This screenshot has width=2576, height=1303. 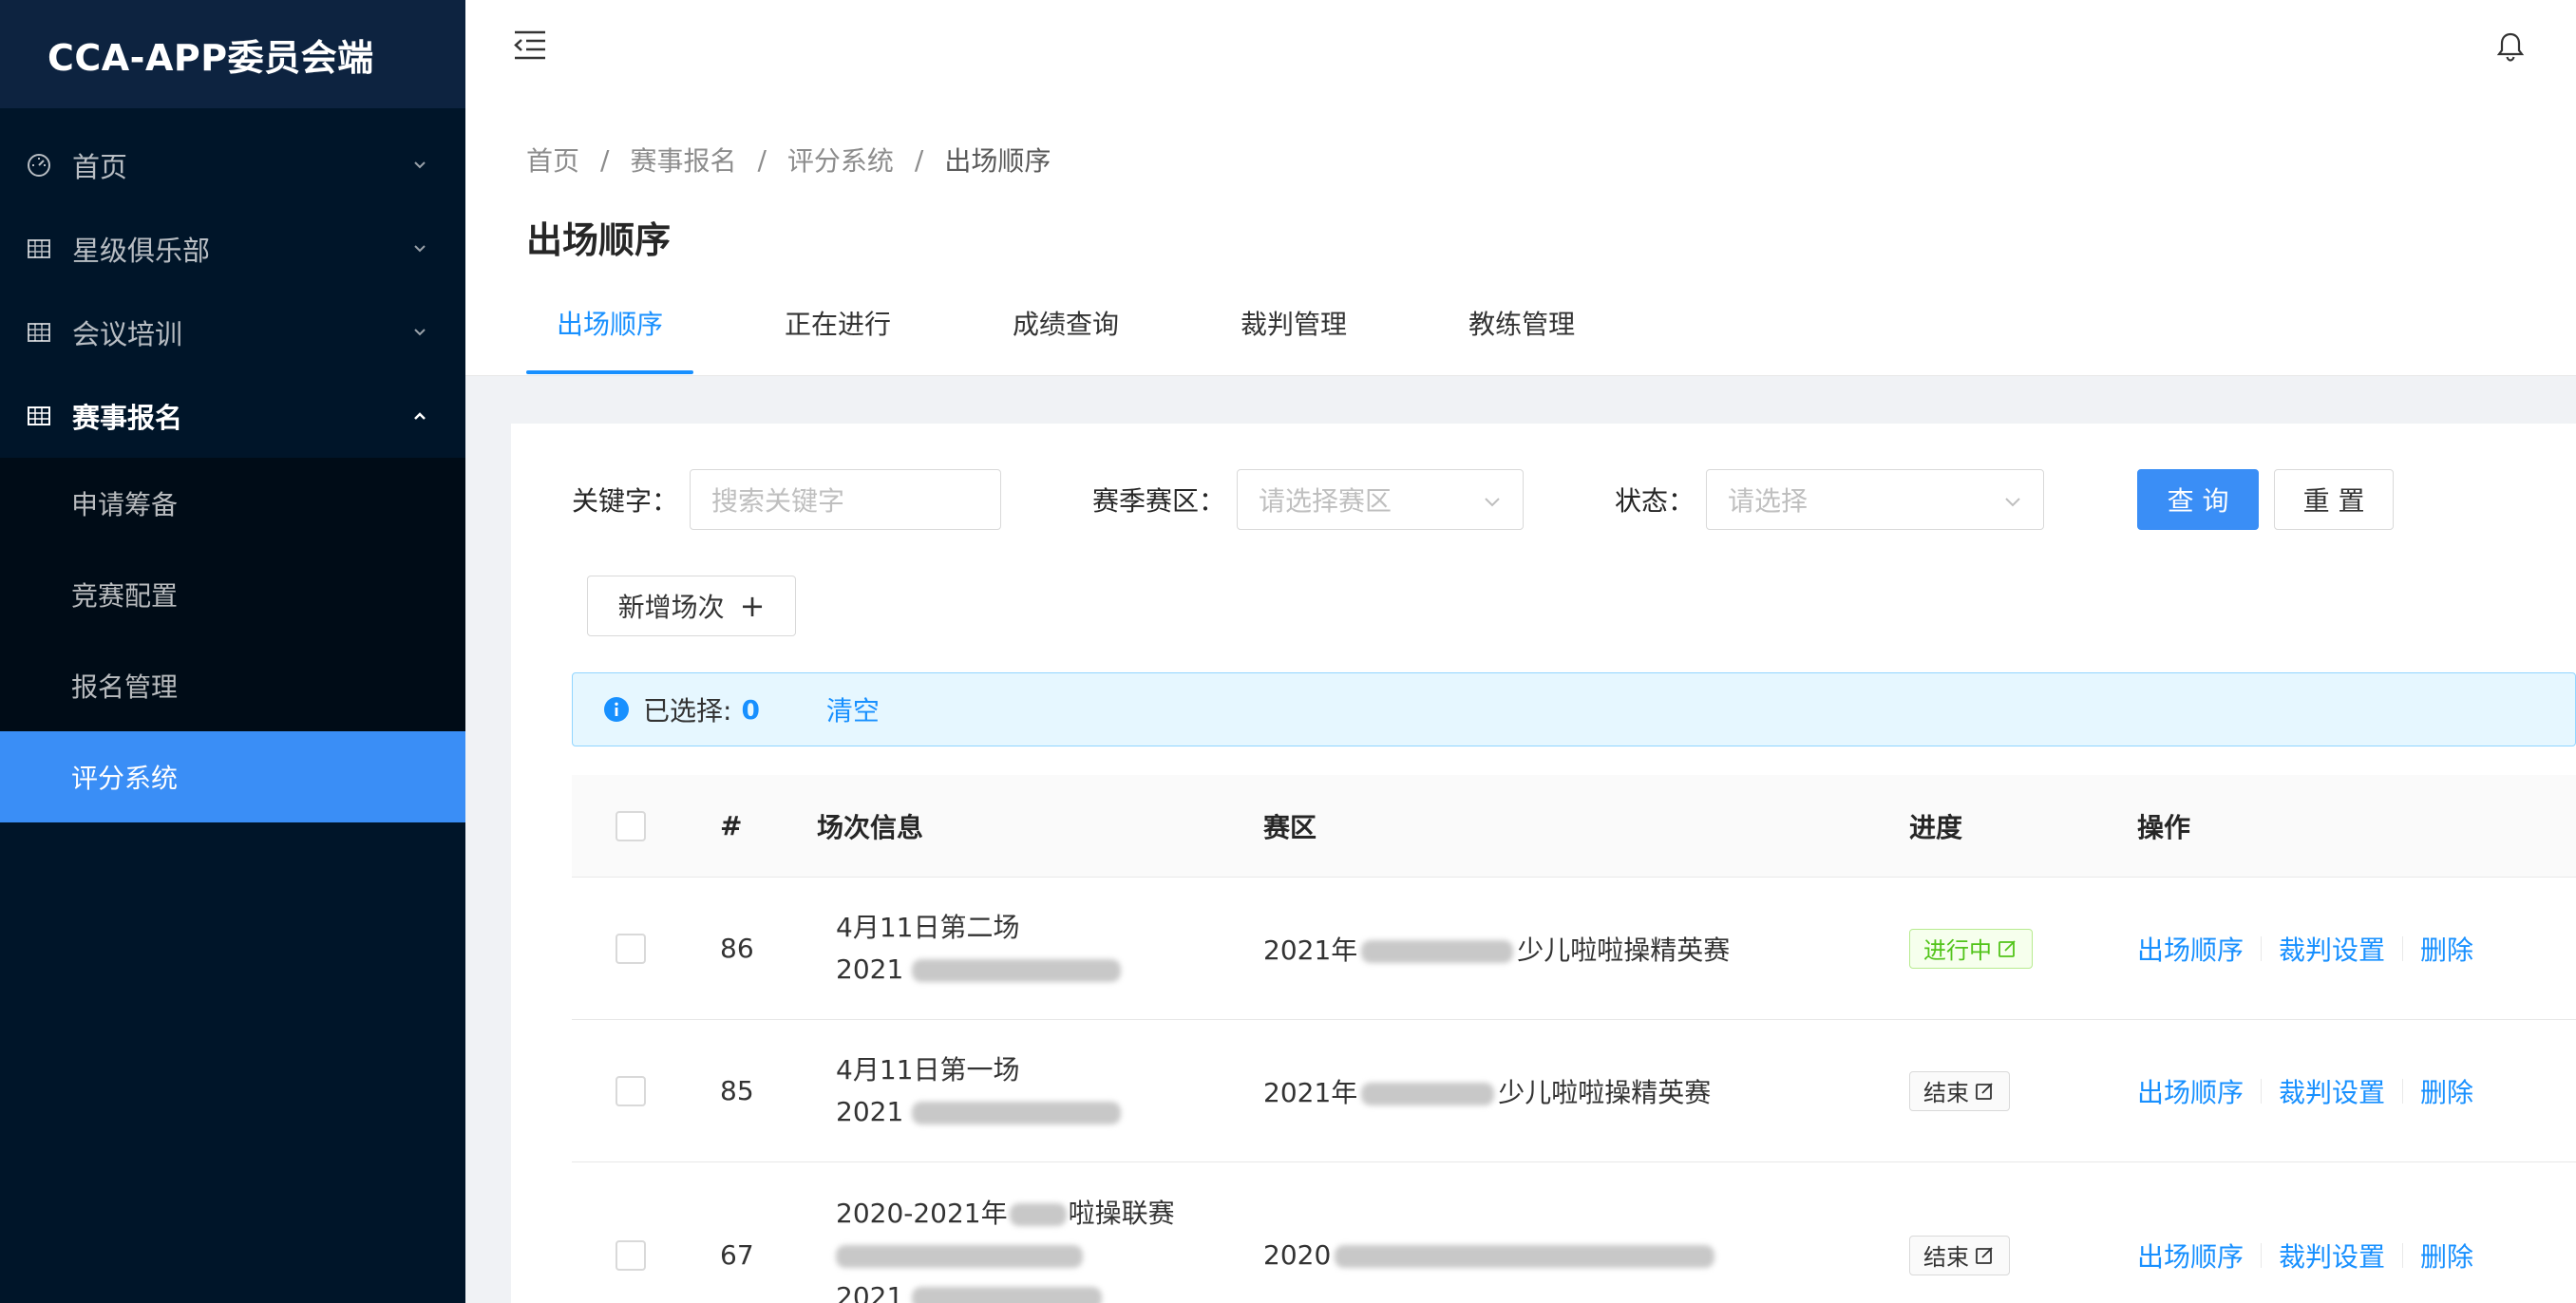 I want to click on sidebar-subitem-registration-mgmt: 报名管理, so click(x=232, y=685).